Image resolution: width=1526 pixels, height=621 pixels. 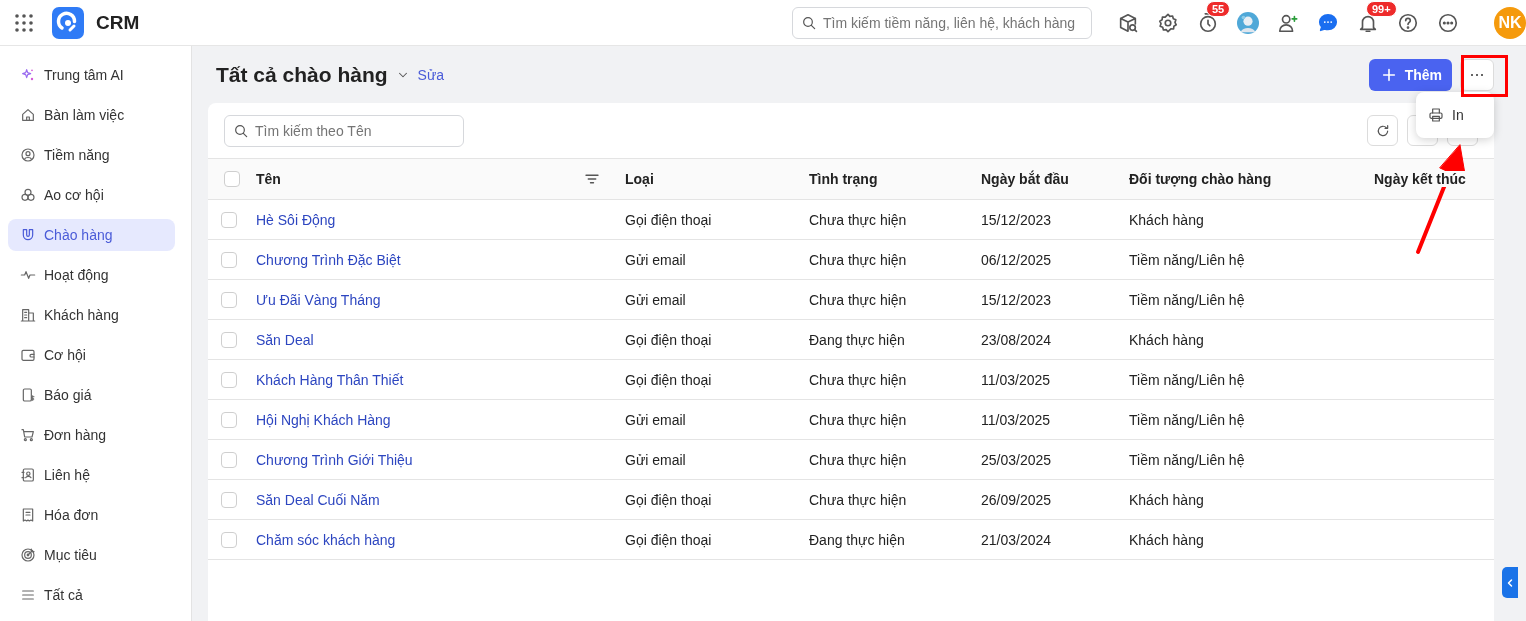 What do you see at coordinates (91, 355) in the screenshot?
I see `sidebar-item: Cơ hội` at bounding box center [91, 355].